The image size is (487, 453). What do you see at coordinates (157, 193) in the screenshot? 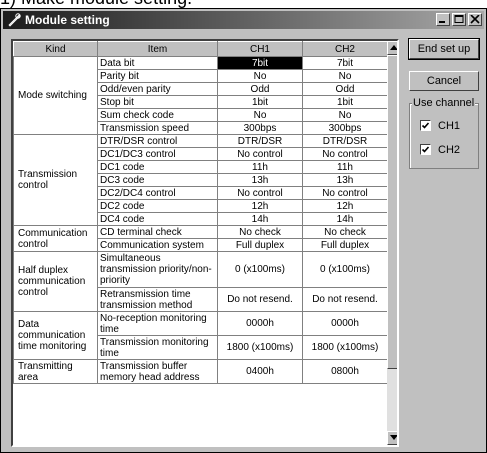
I see `item-cell: DC2/DC4 control` at bounding box center [157, 193].